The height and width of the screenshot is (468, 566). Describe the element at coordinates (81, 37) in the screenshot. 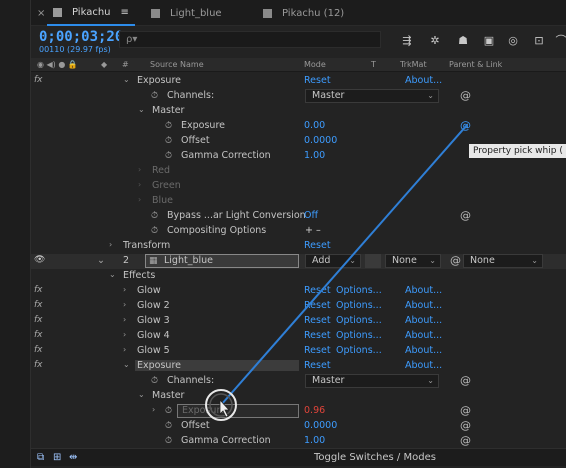

I see `current-time-display: 0;00;03;20` at that location.